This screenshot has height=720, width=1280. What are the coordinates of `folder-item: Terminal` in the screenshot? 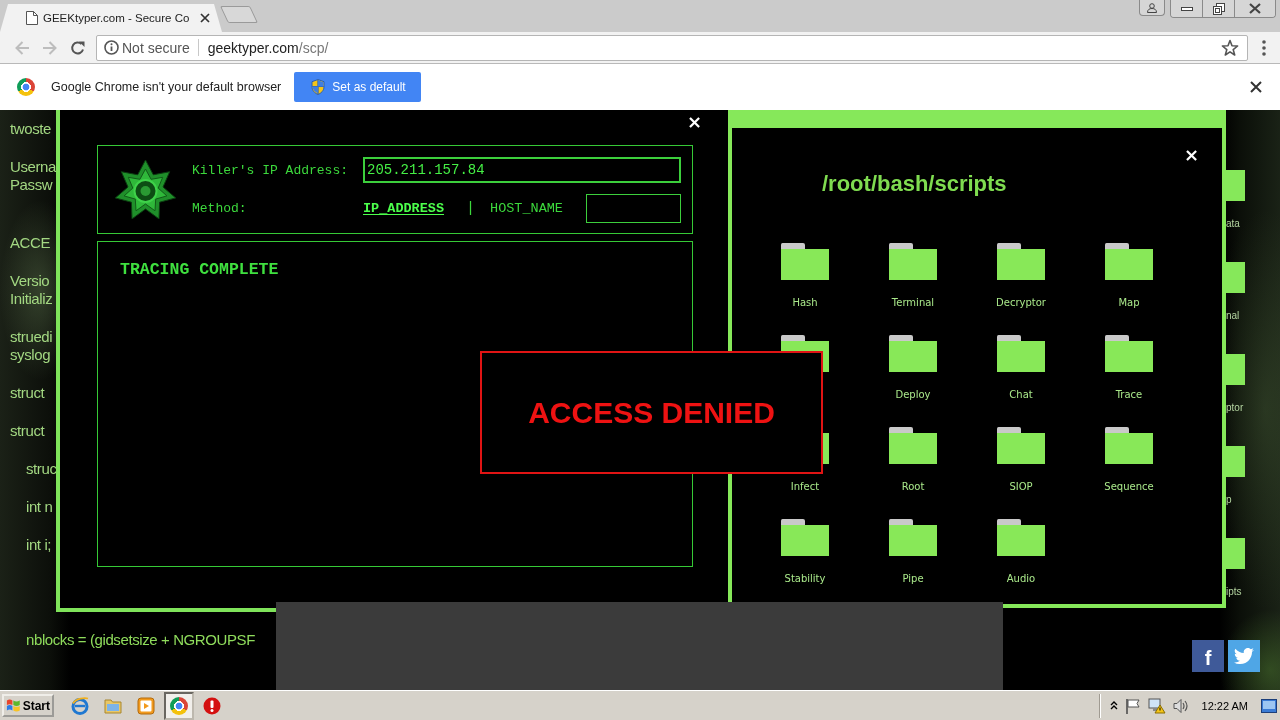 It's located at (913, 276).